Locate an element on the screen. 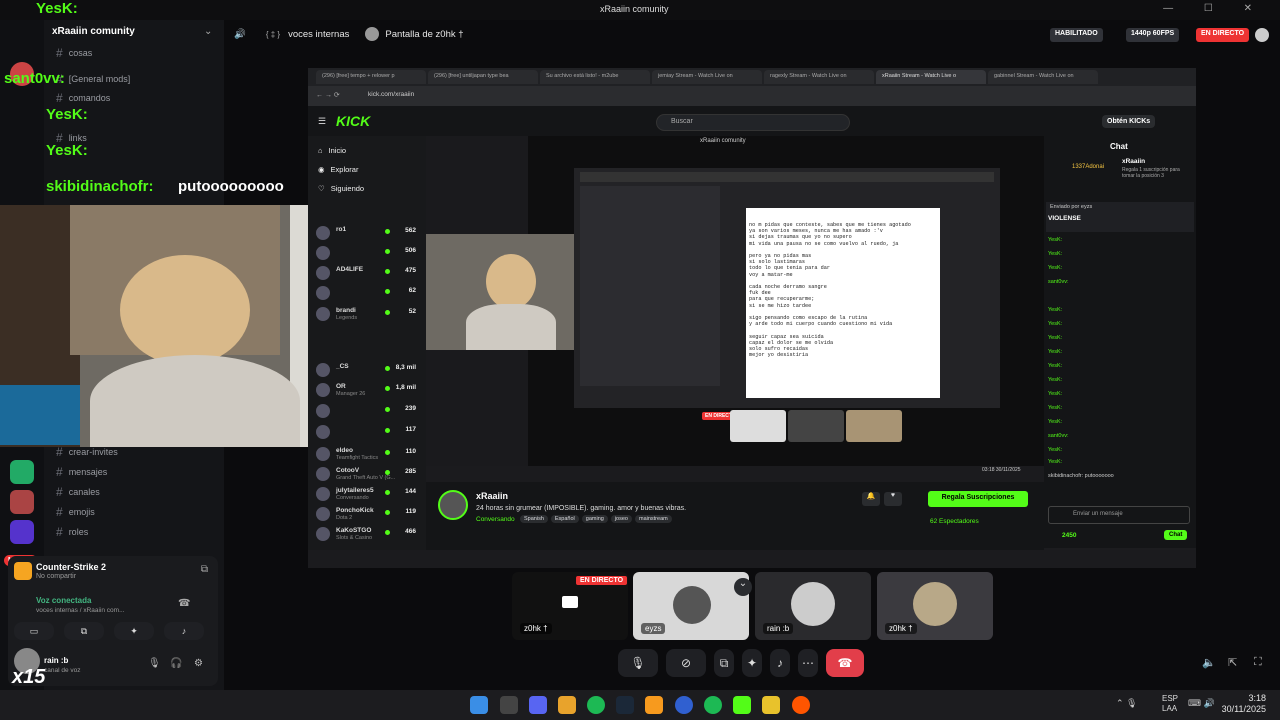 This screenshot has height=720, width=1280. browser-tab: (296) [free] untiljapan type bea is located at coordinates (483, 77).